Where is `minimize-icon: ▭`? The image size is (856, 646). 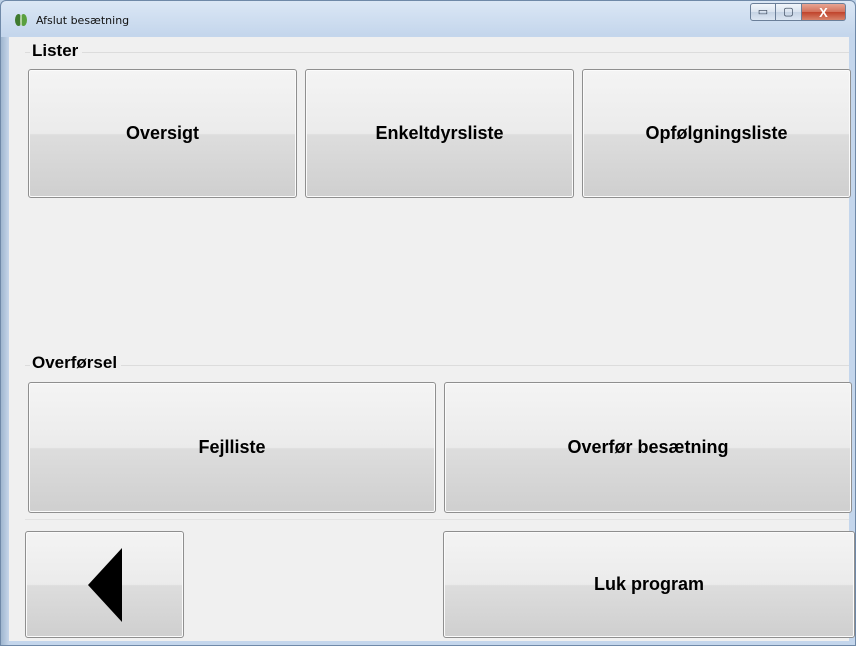
minimize-icon: ▭ is located at coordinates (763, 11).